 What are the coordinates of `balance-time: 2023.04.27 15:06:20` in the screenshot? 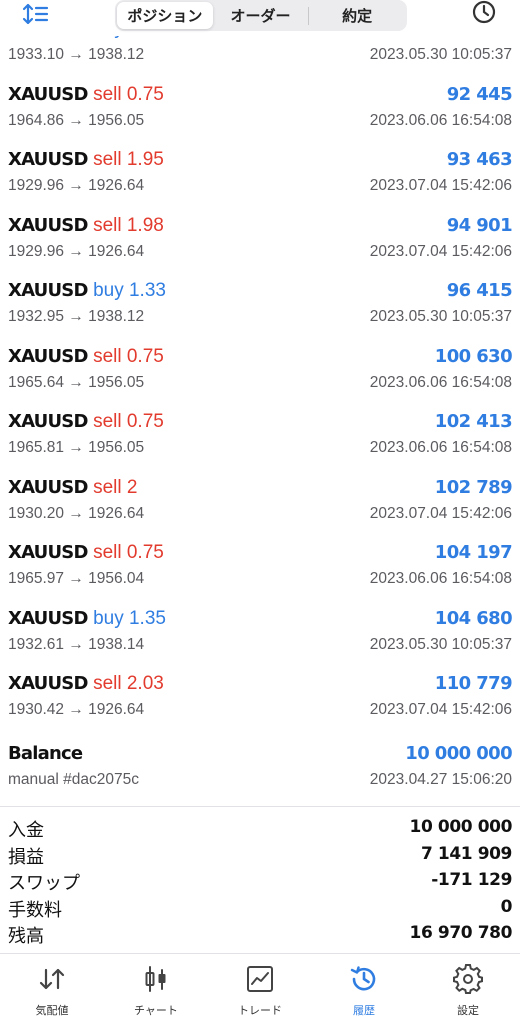 It's located at (440, 779).